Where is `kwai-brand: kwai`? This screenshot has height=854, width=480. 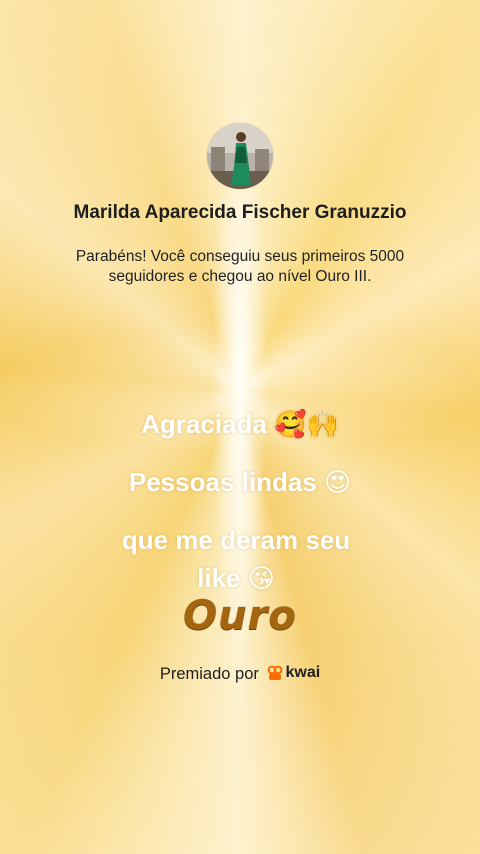 kwai-brand: kwai is located at coordinates (293, 673).